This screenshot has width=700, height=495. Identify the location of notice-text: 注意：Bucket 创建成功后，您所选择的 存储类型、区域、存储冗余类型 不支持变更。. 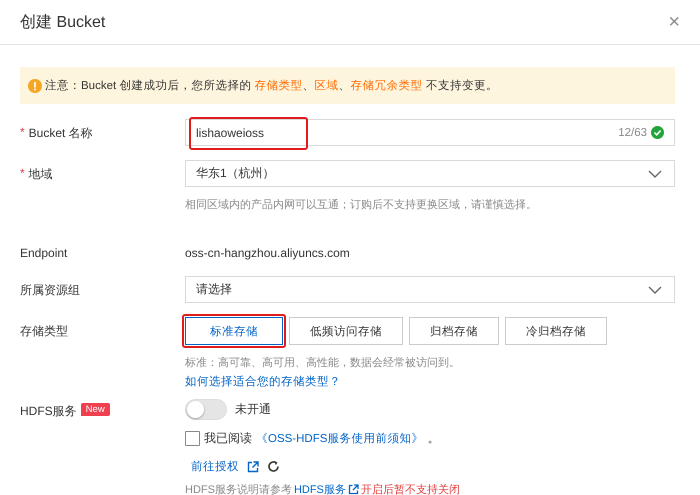
(271, 85).